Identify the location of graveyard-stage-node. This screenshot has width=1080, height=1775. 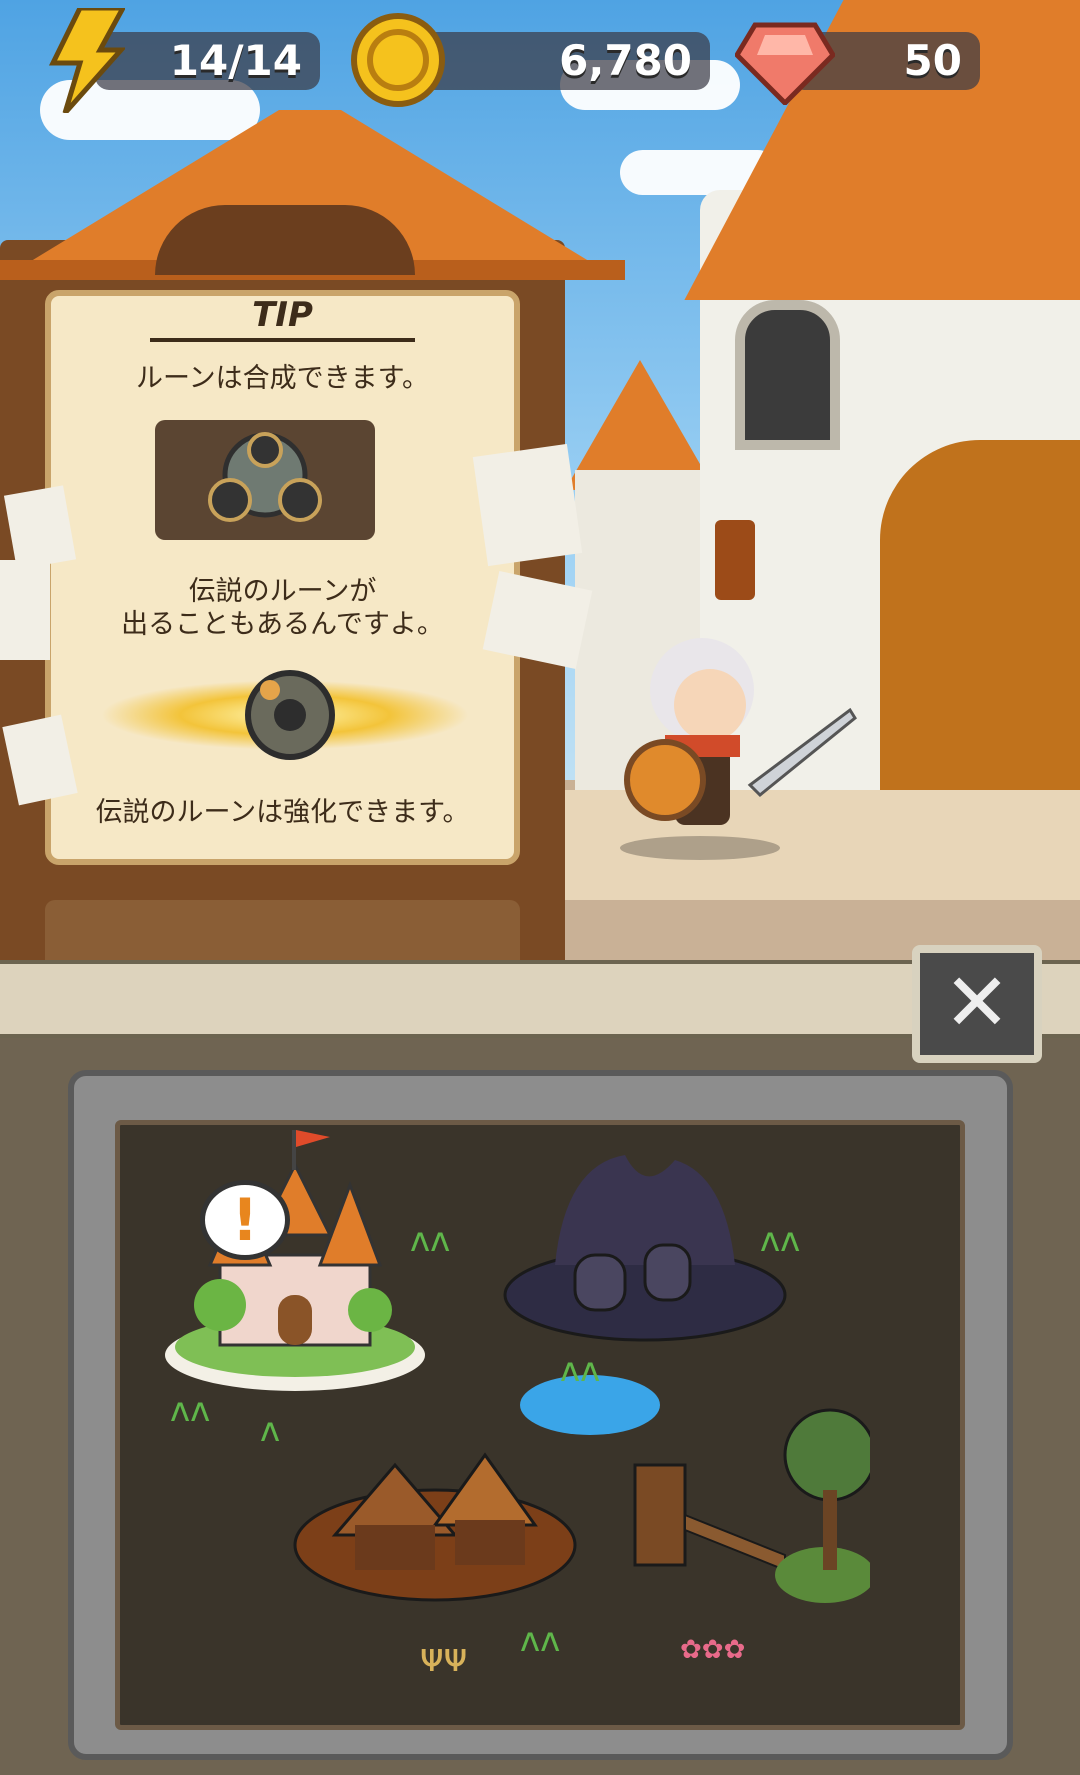
(645, 1240).